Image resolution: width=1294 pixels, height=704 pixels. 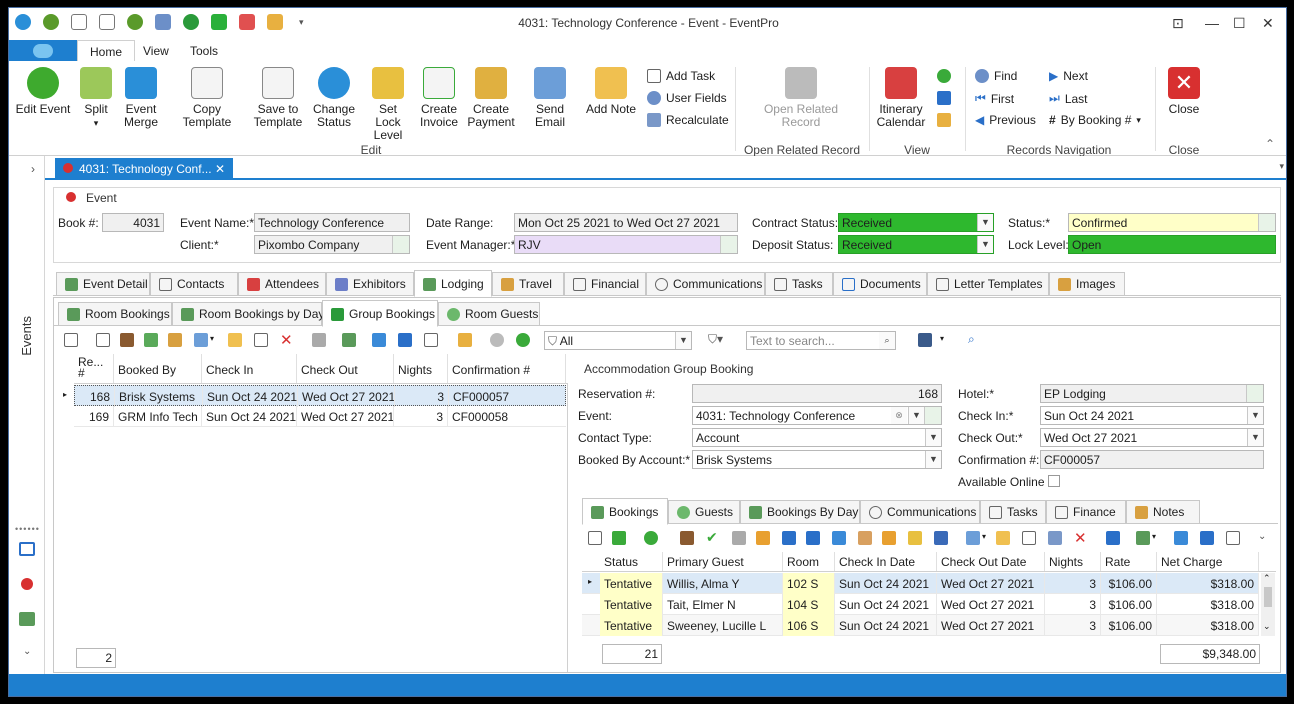 What do you see at coordinates (334, 98) in the screenshot?
I see `change-status-button: Change Status` at bounding box center [334, 98].